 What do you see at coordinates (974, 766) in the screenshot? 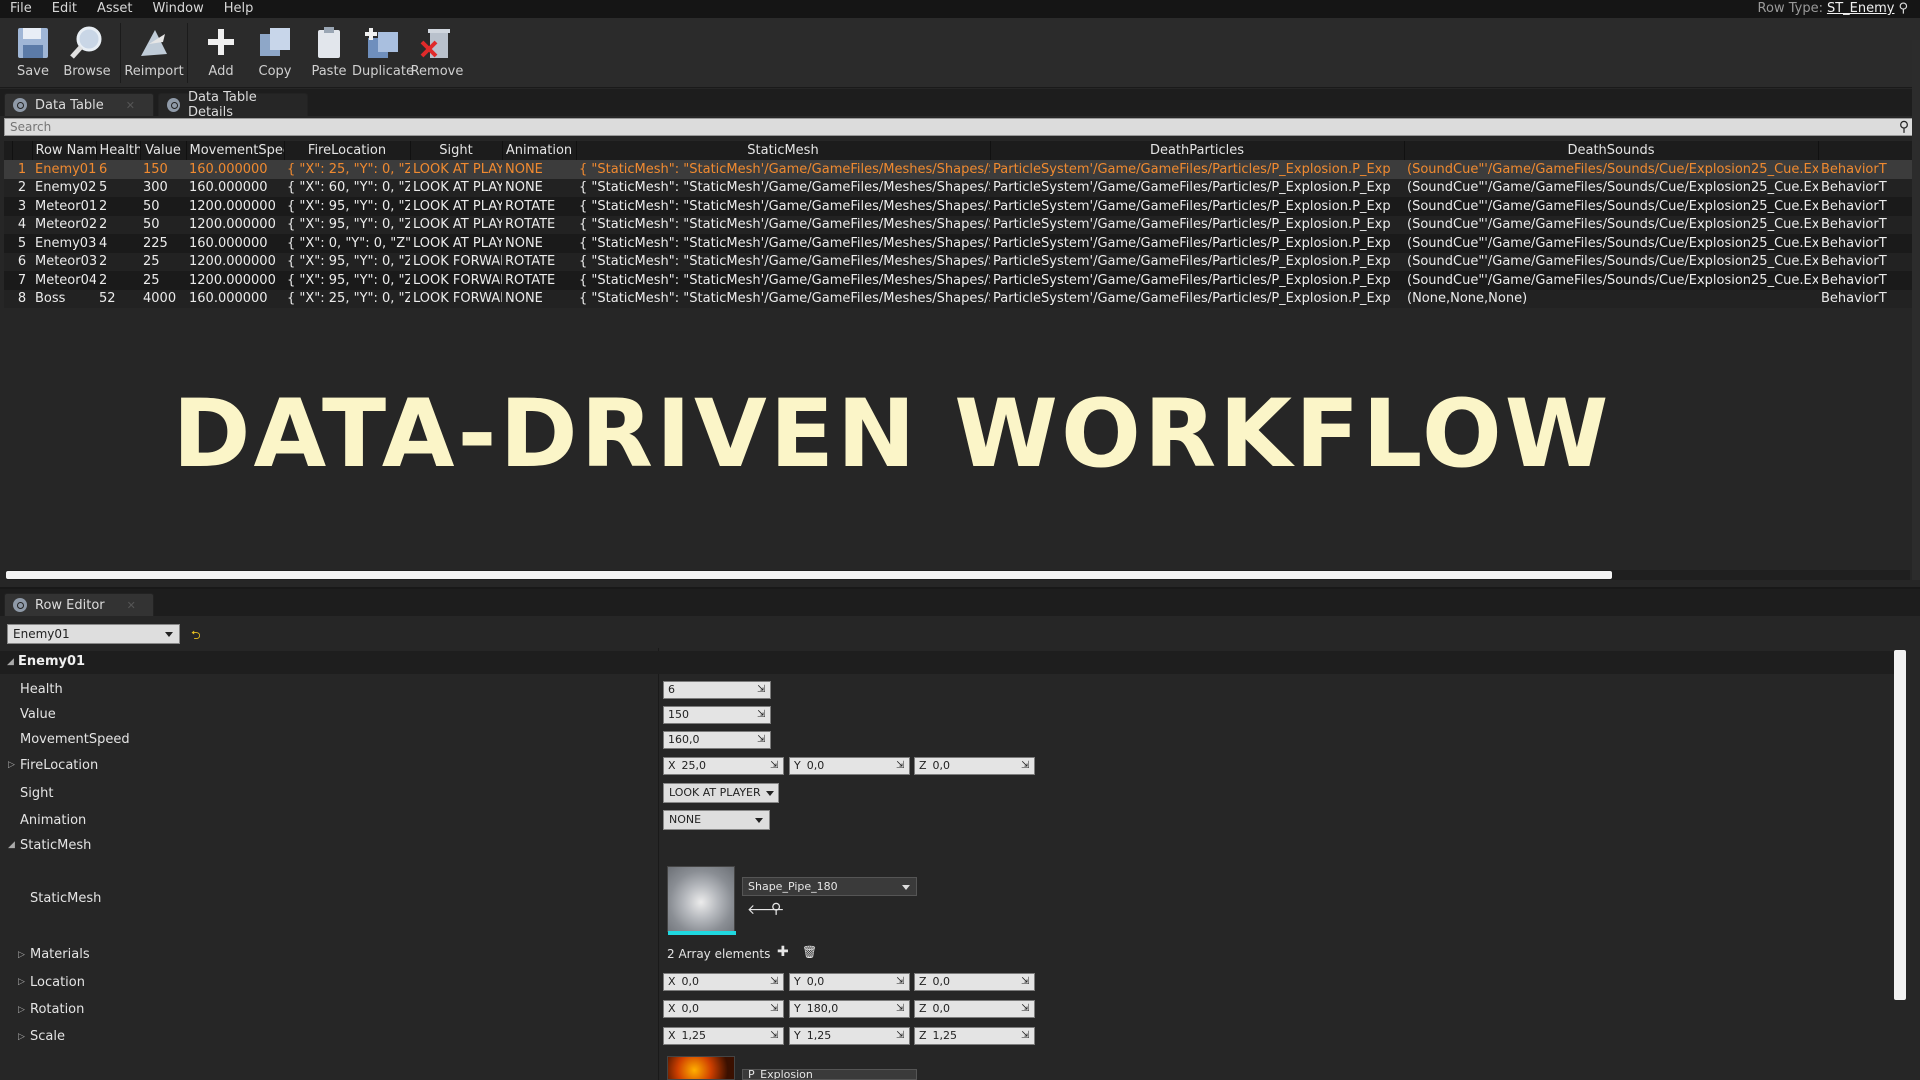
I see `fire-location-z-field: Z 0,0 ⇲` at bounding box center [974, 766].